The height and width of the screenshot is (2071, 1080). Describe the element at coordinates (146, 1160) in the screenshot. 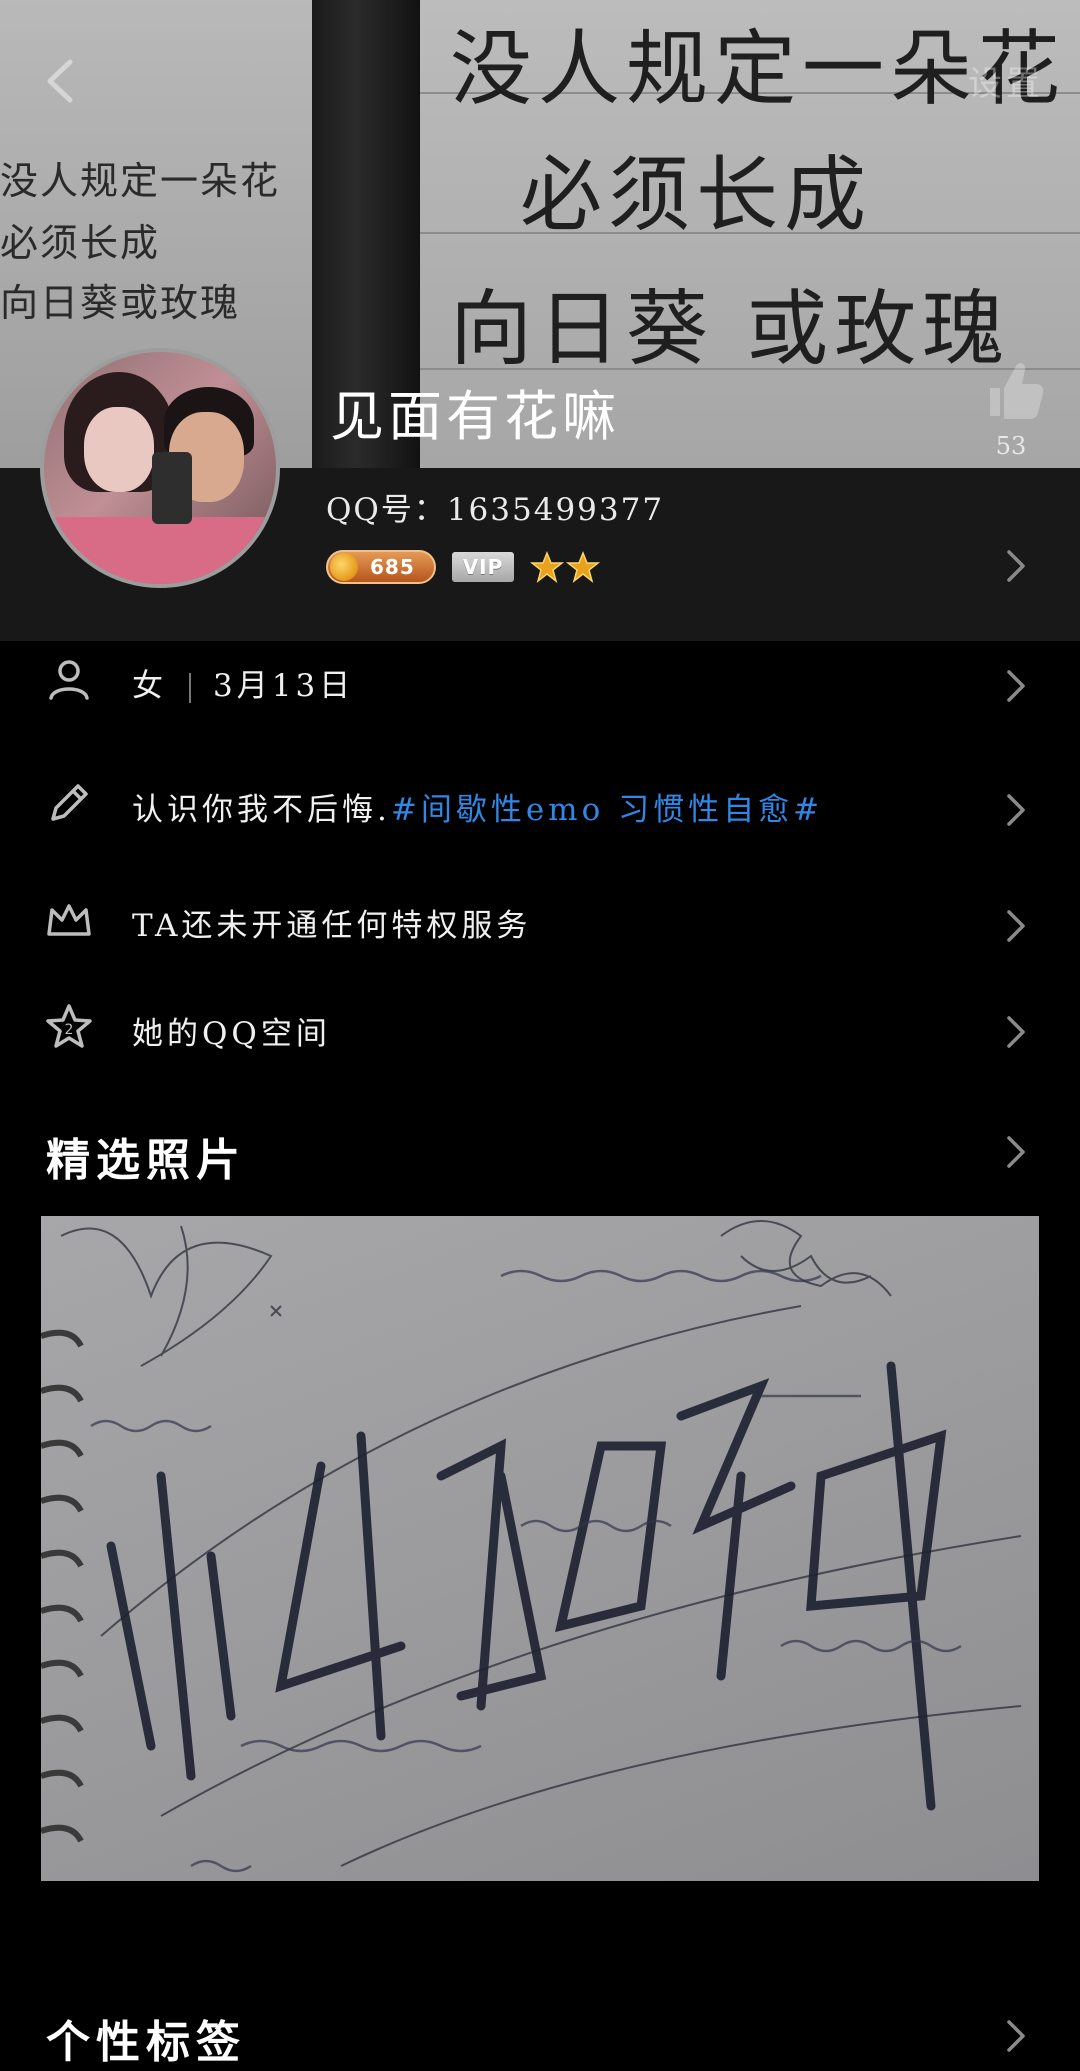

I see `featured-photos-title: 精选照片` at that location.